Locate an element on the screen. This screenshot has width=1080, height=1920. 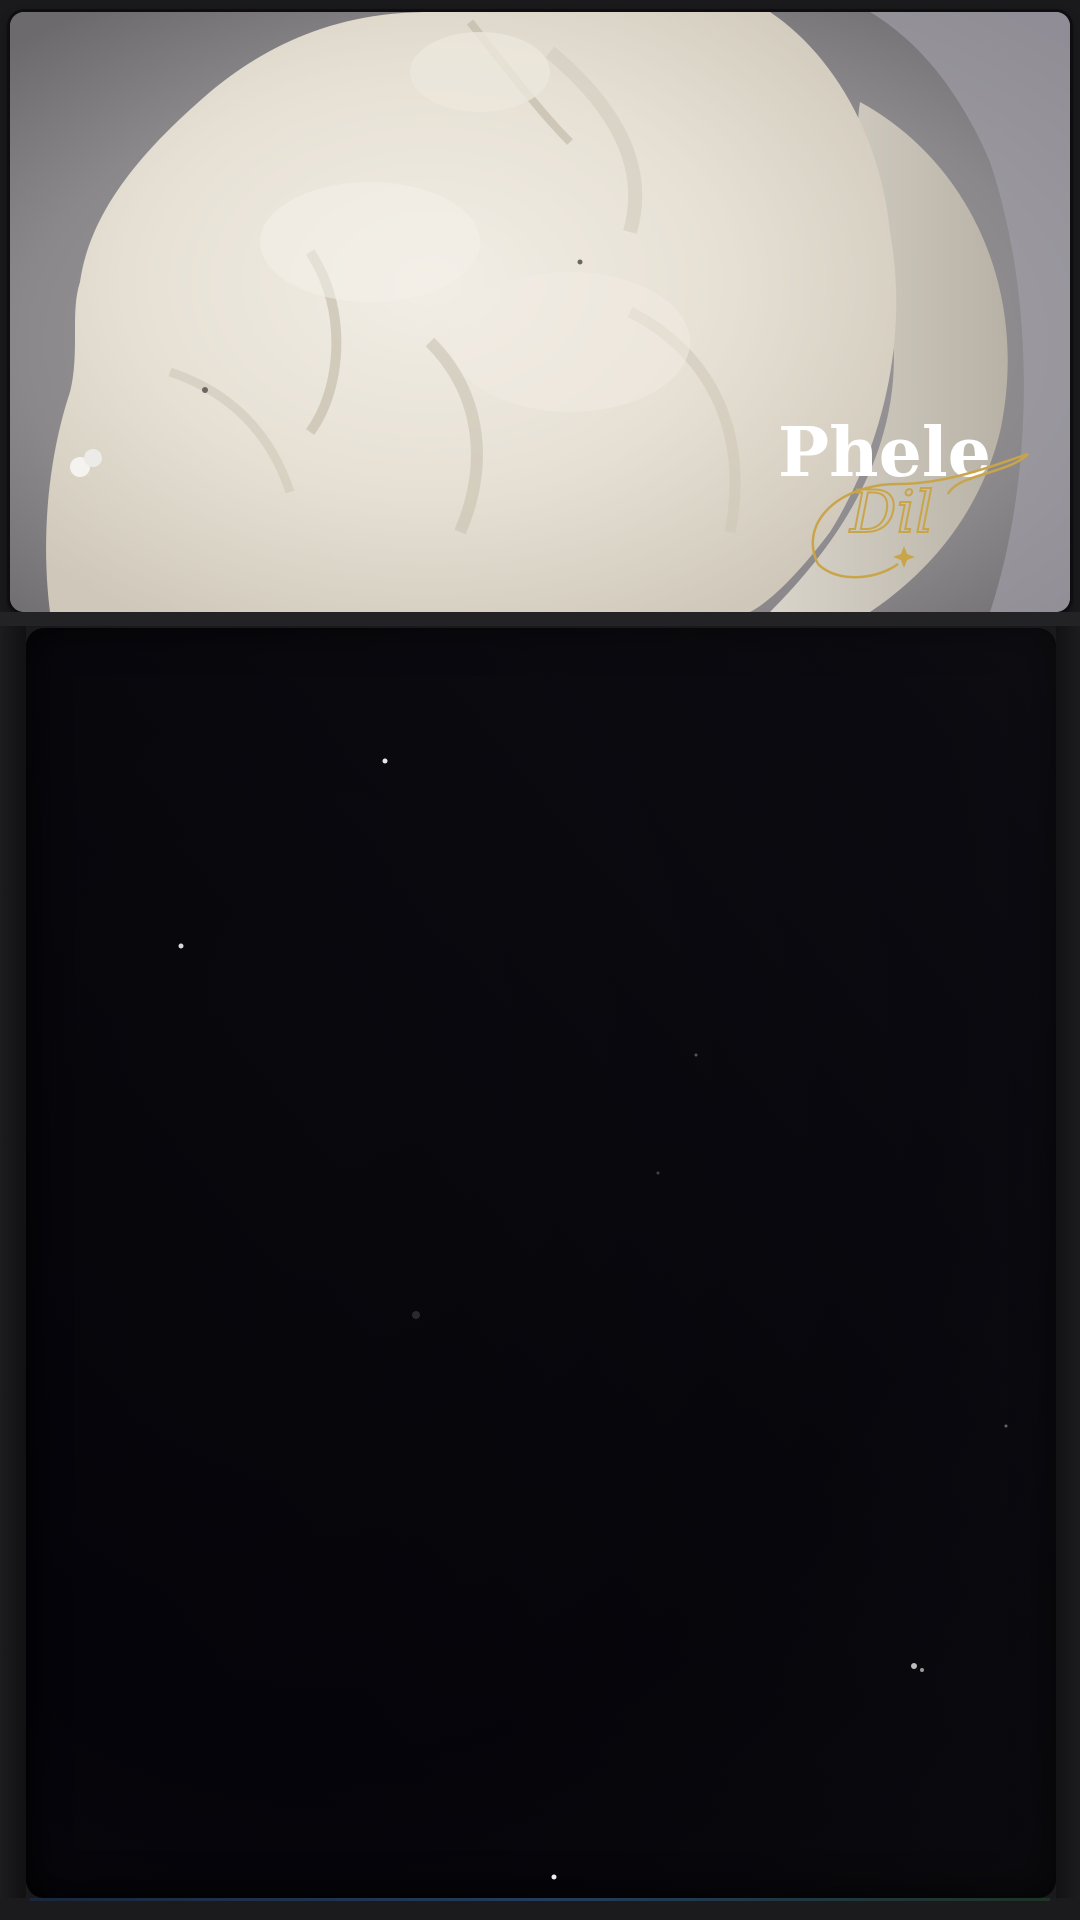
frame-left-edge is located at coordinates (13, 1273).